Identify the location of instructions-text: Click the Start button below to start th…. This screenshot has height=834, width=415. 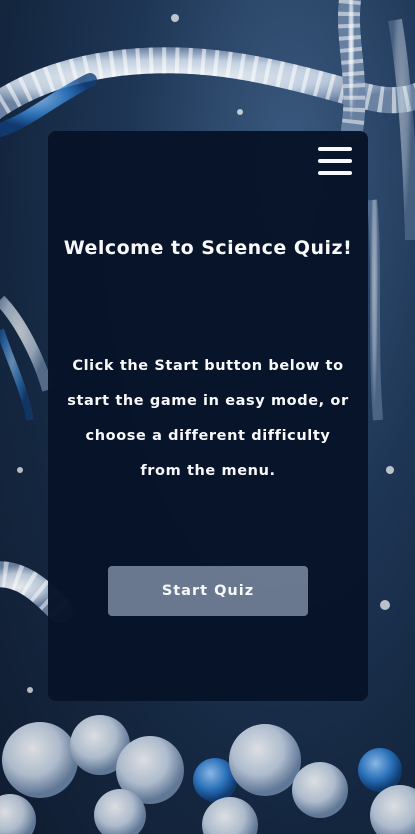
(208, 418).